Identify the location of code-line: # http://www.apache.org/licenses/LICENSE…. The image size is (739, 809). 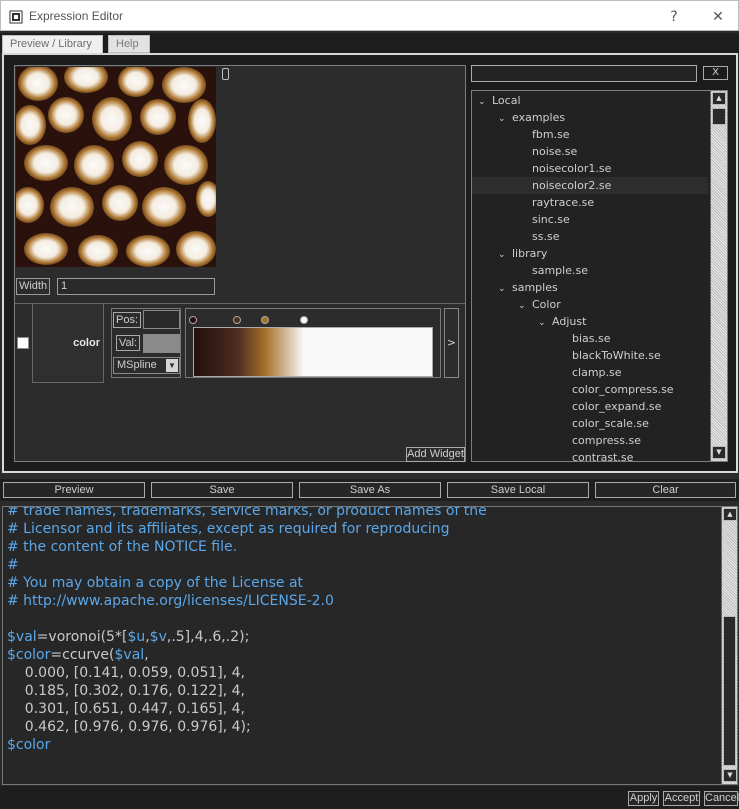
(170, 601).